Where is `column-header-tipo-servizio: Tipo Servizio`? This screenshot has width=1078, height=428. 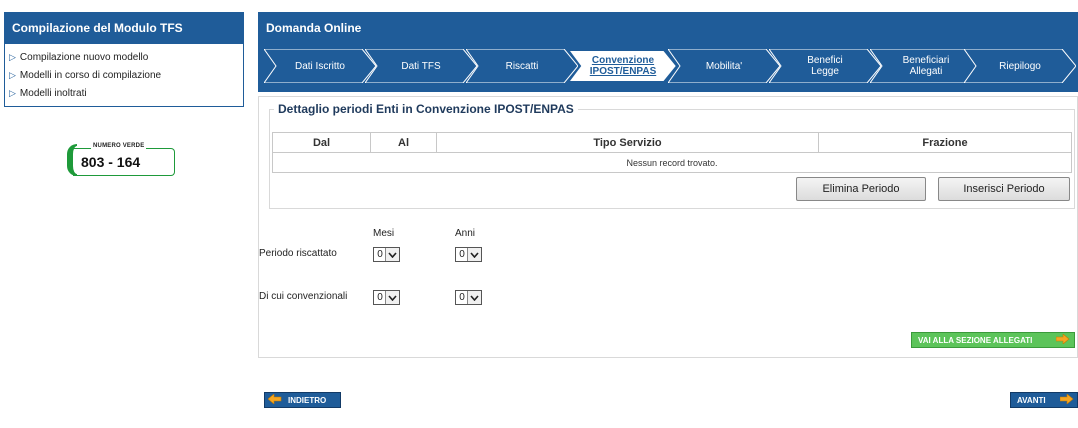
column-header-tipo-servizio: Tipo Servizio is located at coordinates (627, 142).